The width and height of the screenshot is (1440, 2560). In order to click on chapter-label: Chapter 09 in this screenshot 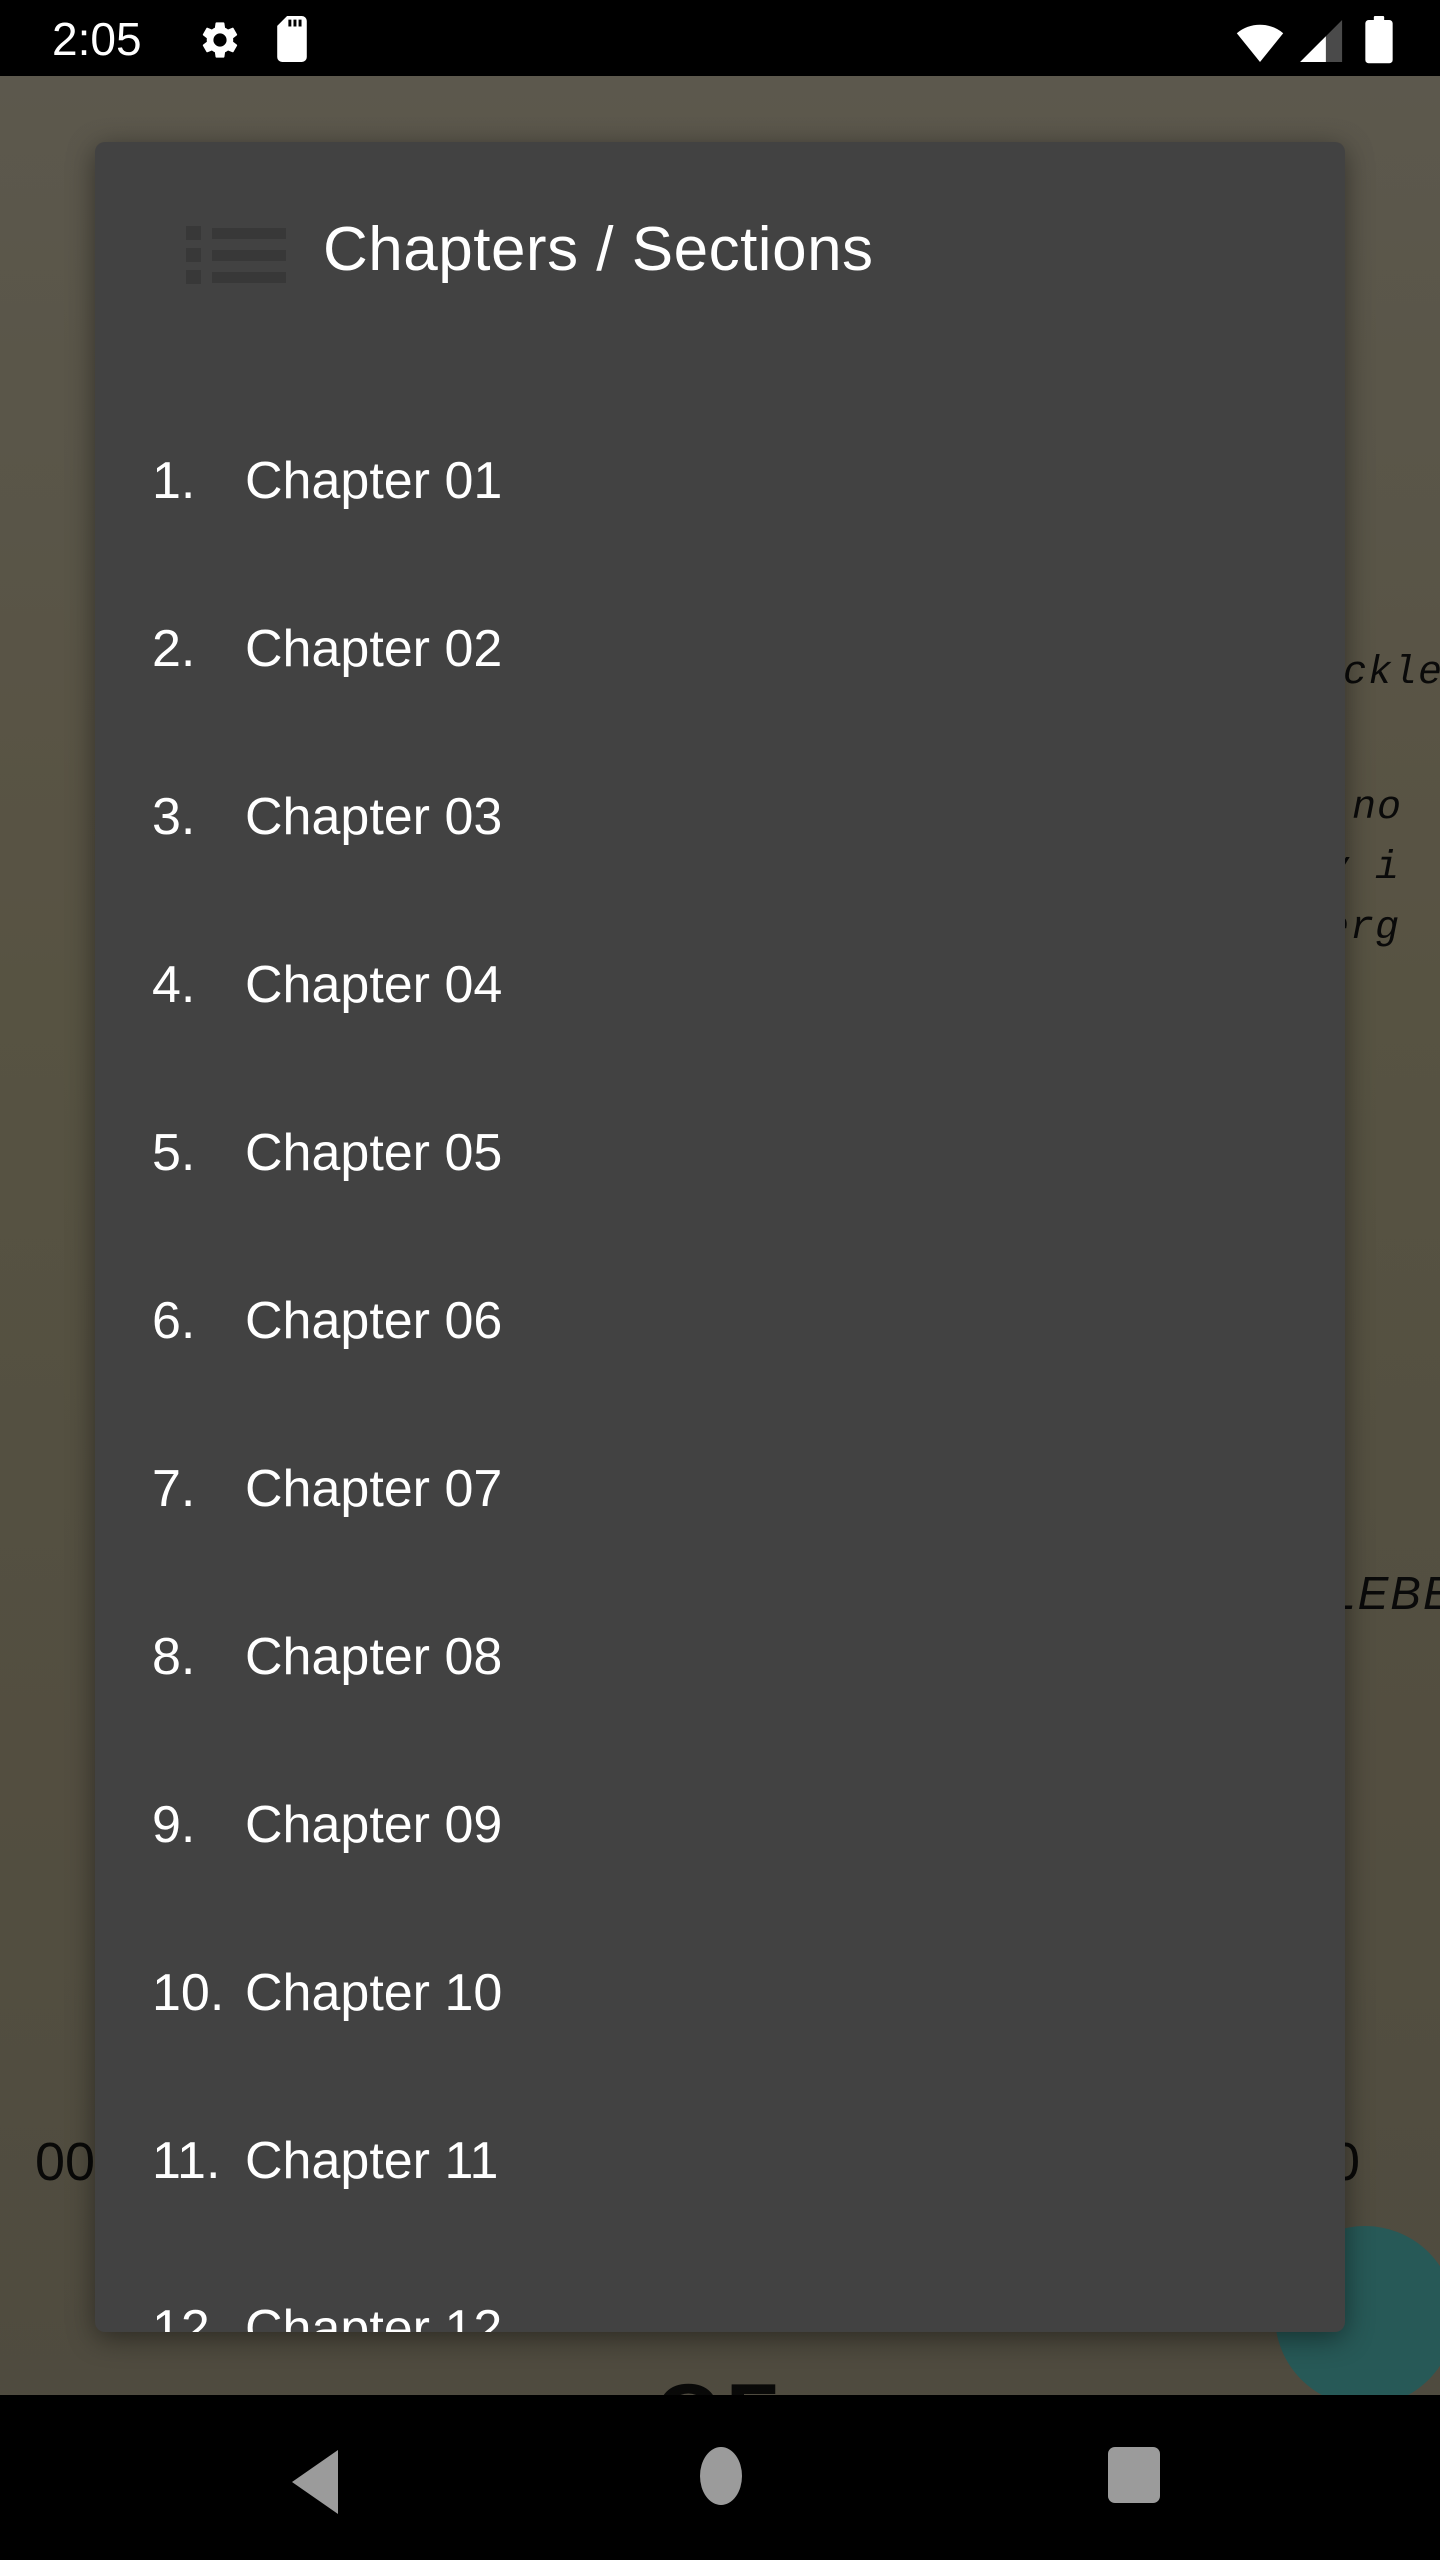, I will do `click(374, 1825)`.